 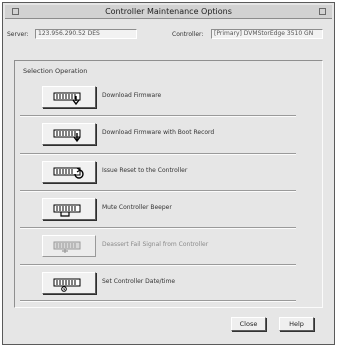 I want to click on download-firmware-icon, so click(x=67, y=99).